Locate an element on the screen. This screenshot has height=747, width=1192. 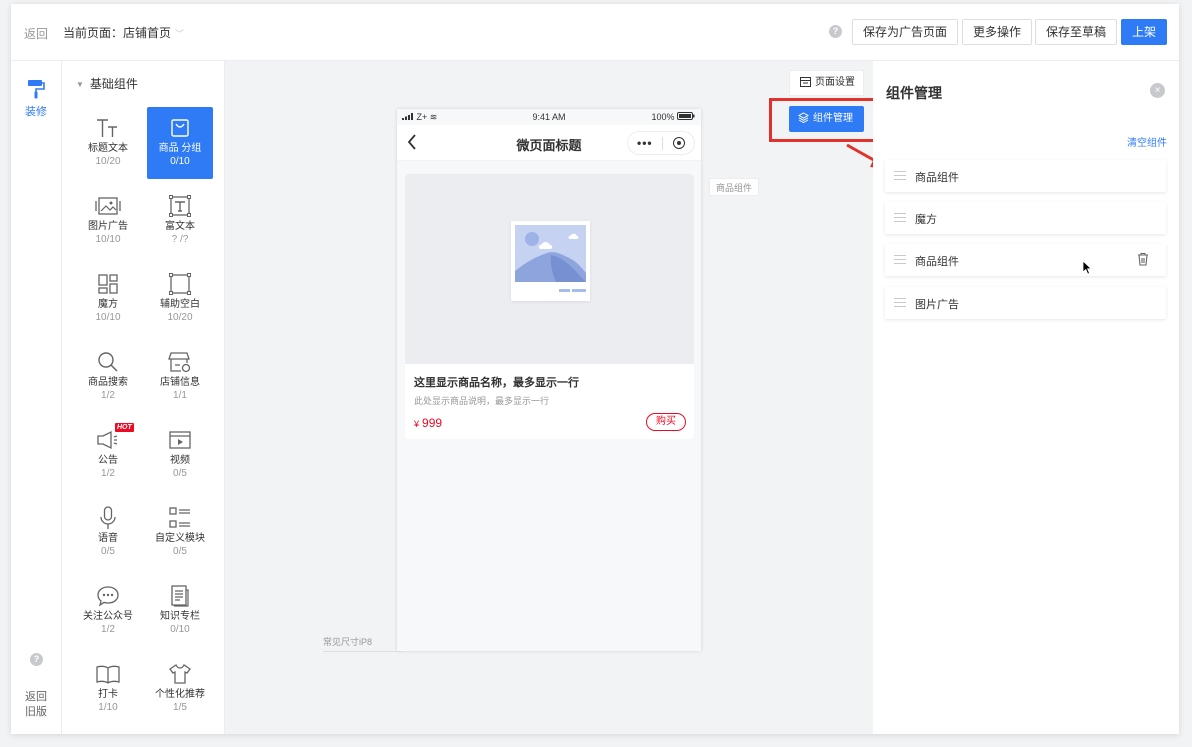
mouse-cursor-icon is located at coordinates (1087, 267).